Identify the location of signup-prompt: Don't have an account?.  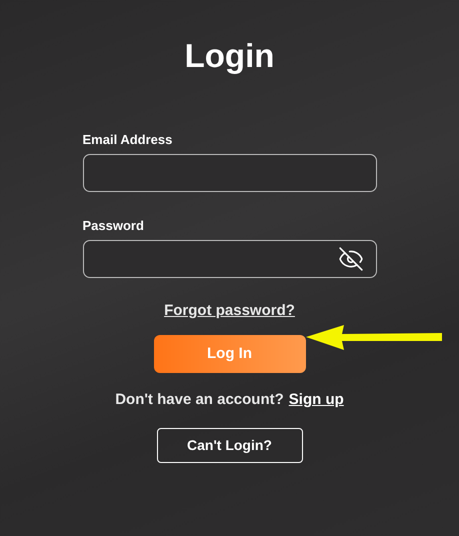
(199, 400).